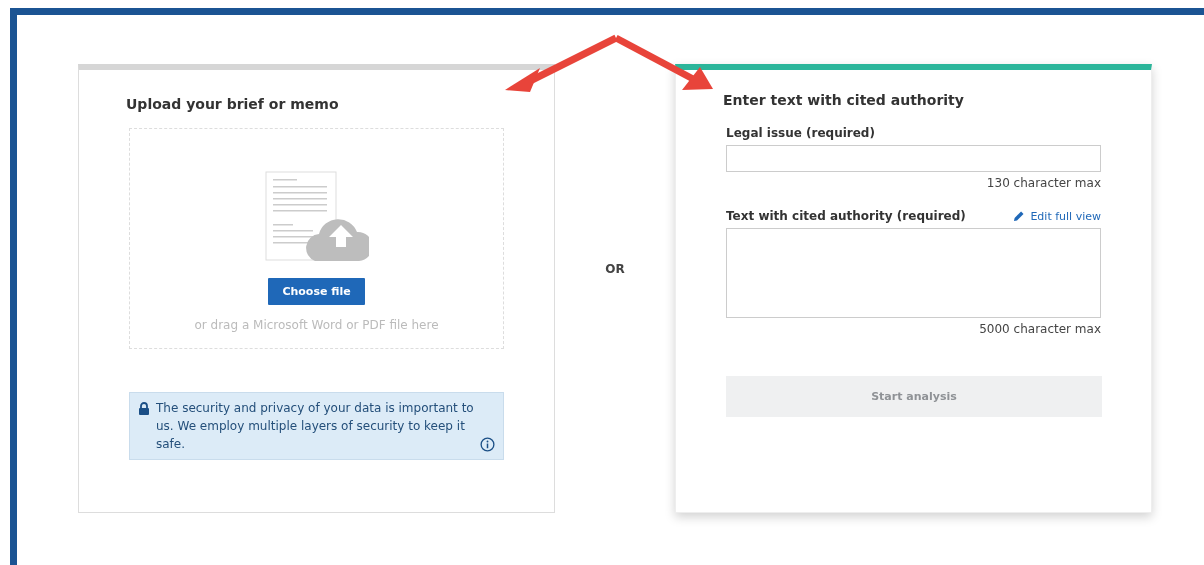 This screenshot has width=1204, height=565. I want to click on text-area, so click(913, 273).